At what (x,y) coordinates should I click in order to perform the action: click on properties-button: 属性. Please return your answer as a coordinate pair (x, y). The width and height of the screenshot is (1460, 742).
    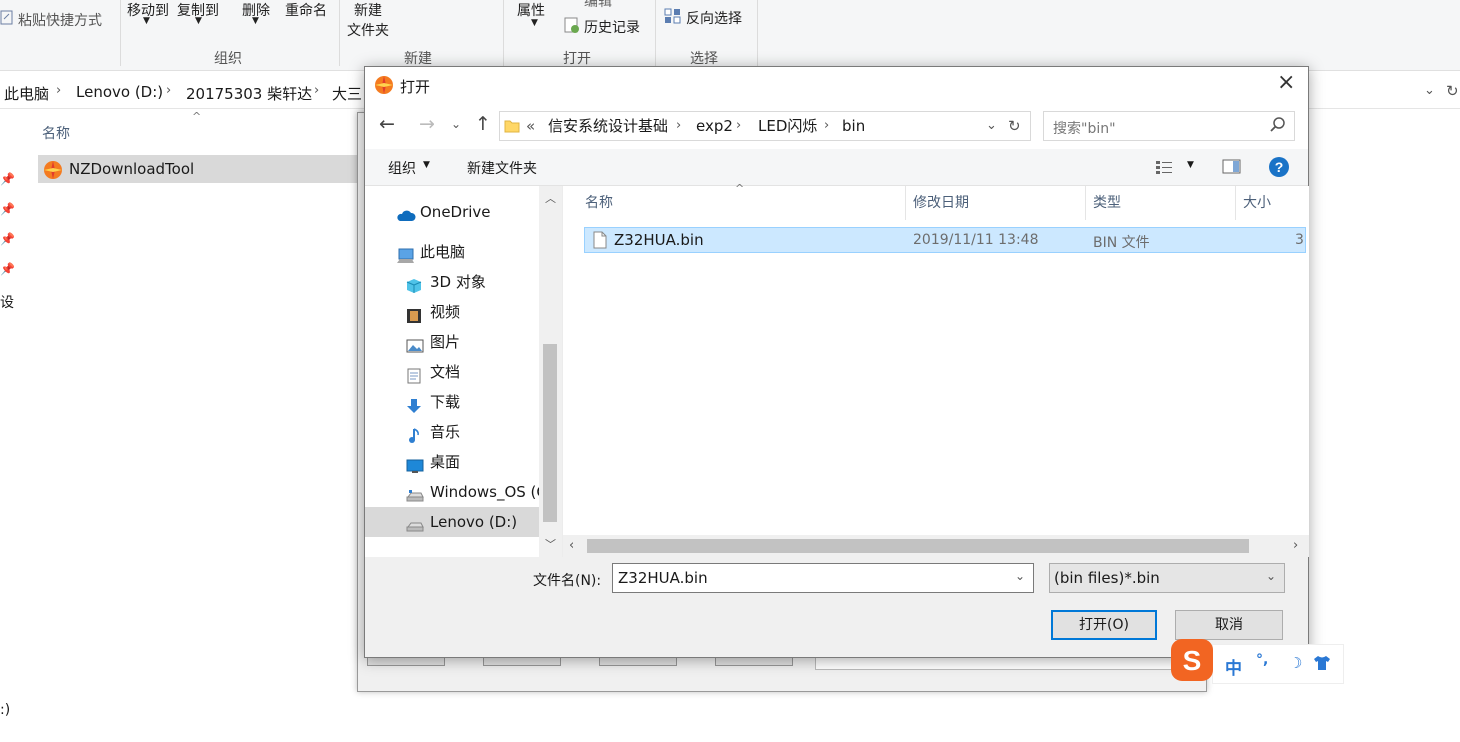
    Looking at the image, I should click on (531, 10).